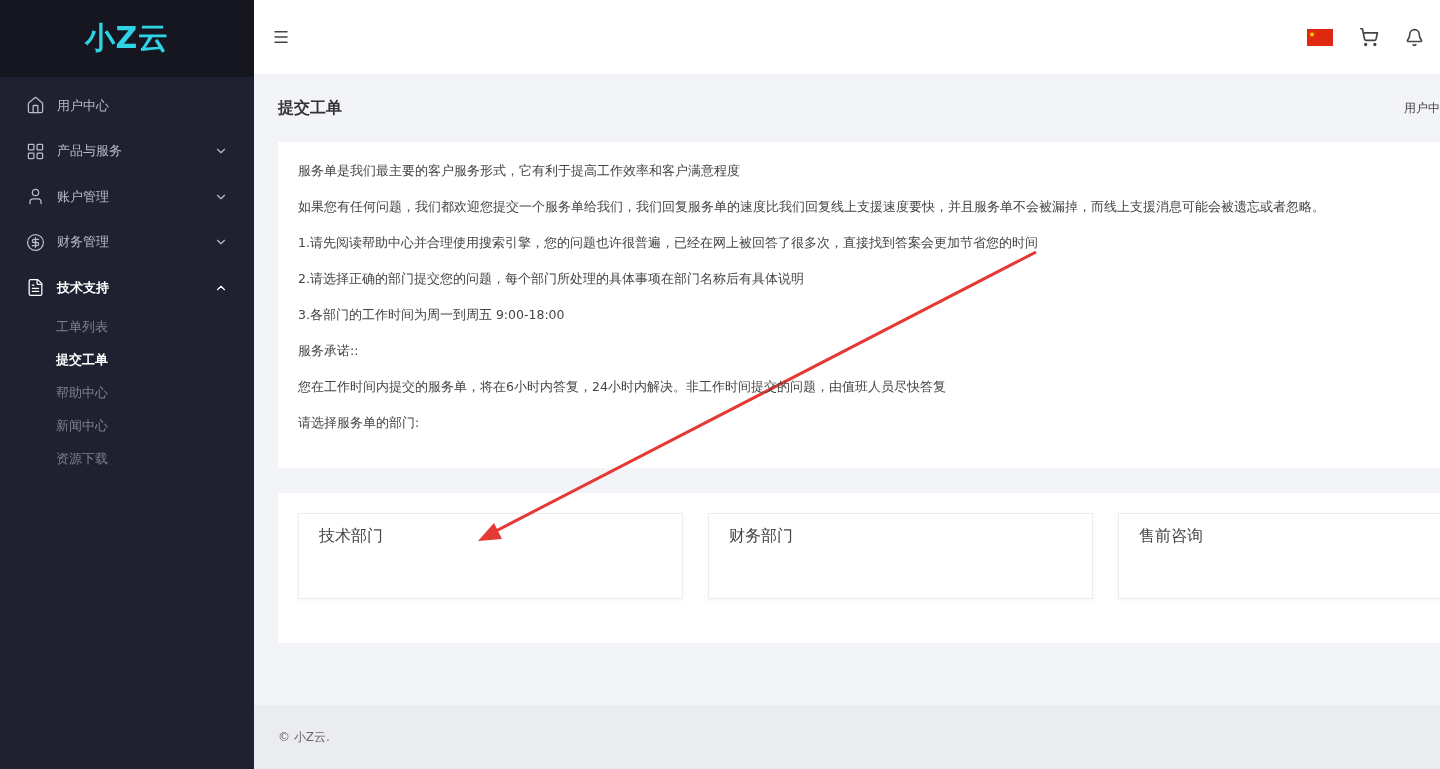 The image size is (1440, 769). Describe the element at coordinates (127, 360) in the screenshot. I see `sidebar-subitem: 提交工单` at that location.